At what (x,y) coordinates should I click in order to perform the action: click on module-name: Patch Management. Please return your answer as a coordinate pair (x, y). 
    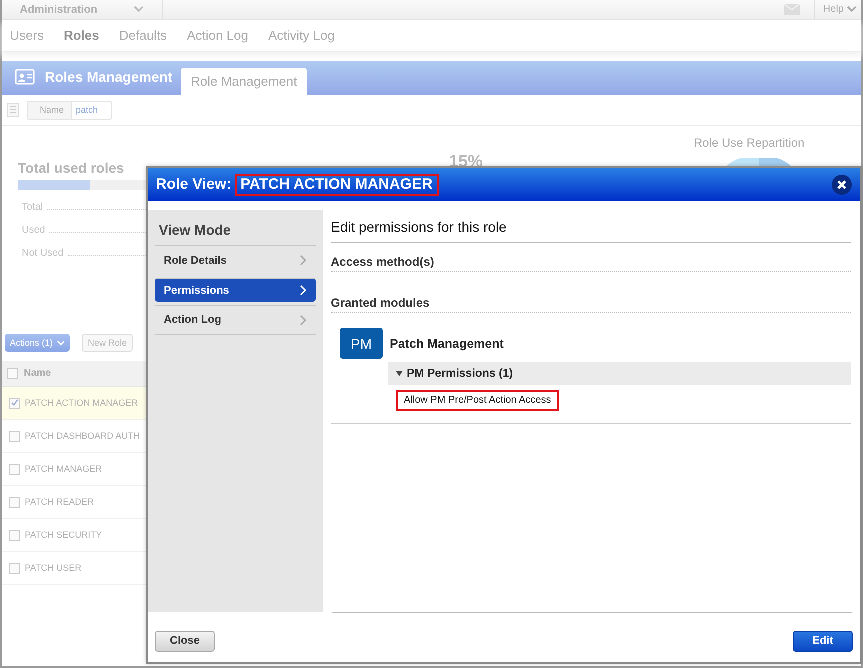
    Looking at the image, I should click on (447, 343).